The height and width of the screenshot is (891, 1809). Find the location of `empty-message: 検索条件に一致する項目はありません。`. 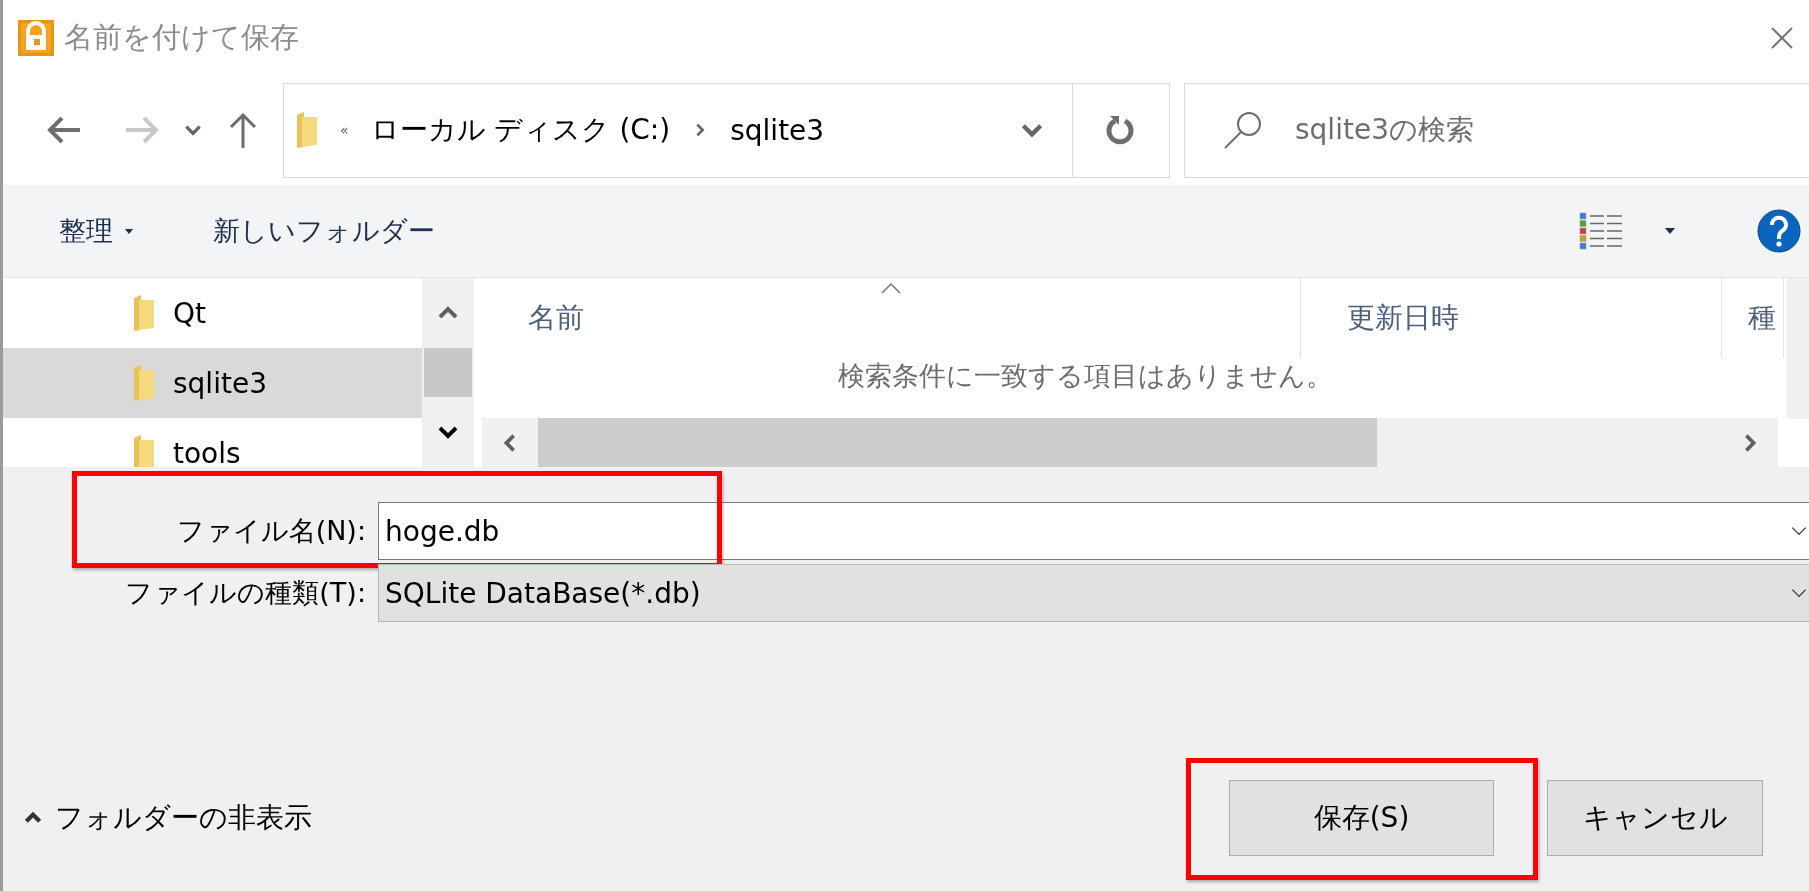

empty-message: 検索条件に一致する項目はありません。 is located at coordinates (1085, 376).